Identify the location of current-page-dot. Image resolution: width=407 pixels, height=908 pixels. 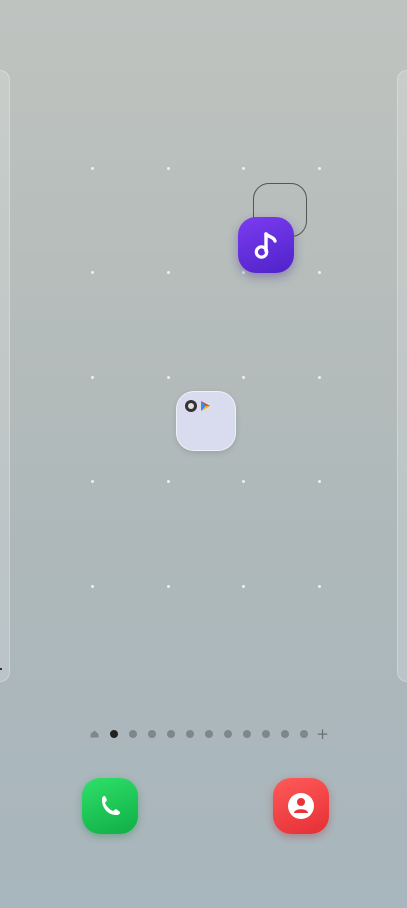
(113, 734).